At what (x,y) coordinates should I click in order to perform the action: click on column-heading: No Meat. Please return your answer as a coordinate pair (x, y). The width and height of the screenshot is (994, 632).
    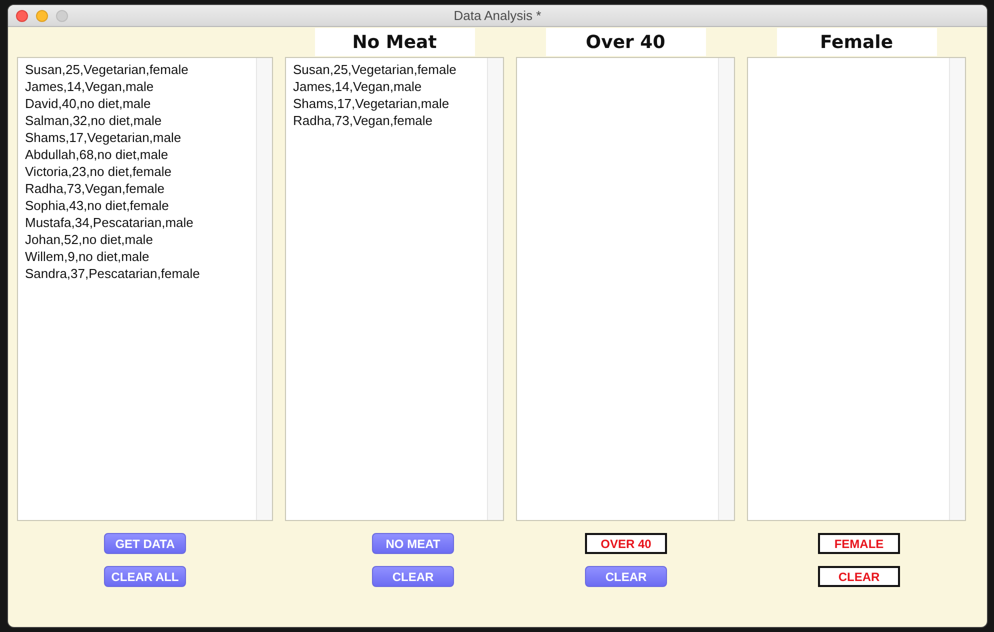
    Looking at the image, I should click on (394, 42).